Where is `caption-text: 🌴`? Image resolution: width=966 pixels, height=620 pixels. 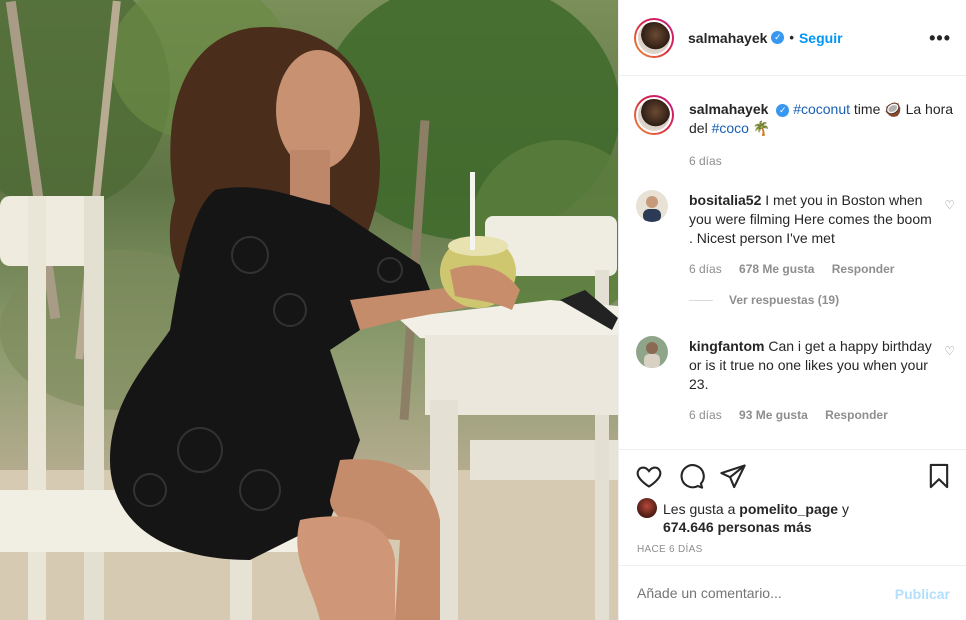
caption-text: 🌴 is located at coordinates (759, 128).